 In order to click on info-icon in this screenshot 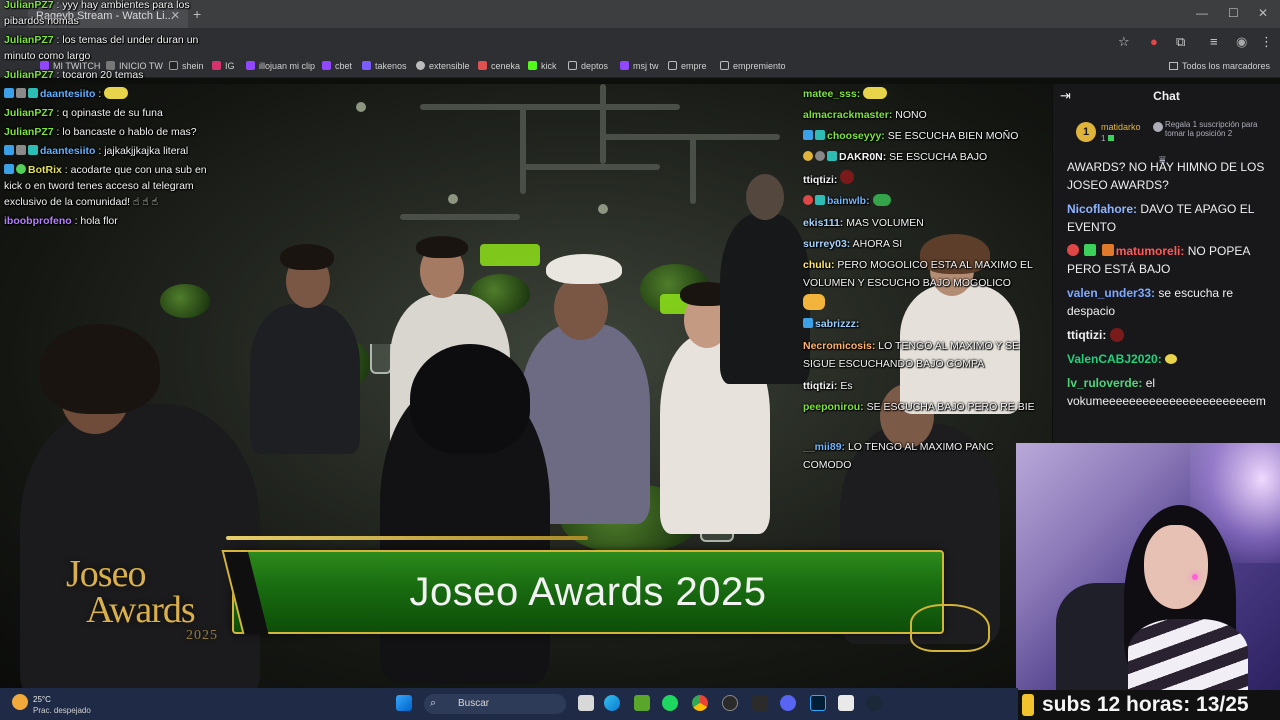, I will do `click(1158, 127)`.